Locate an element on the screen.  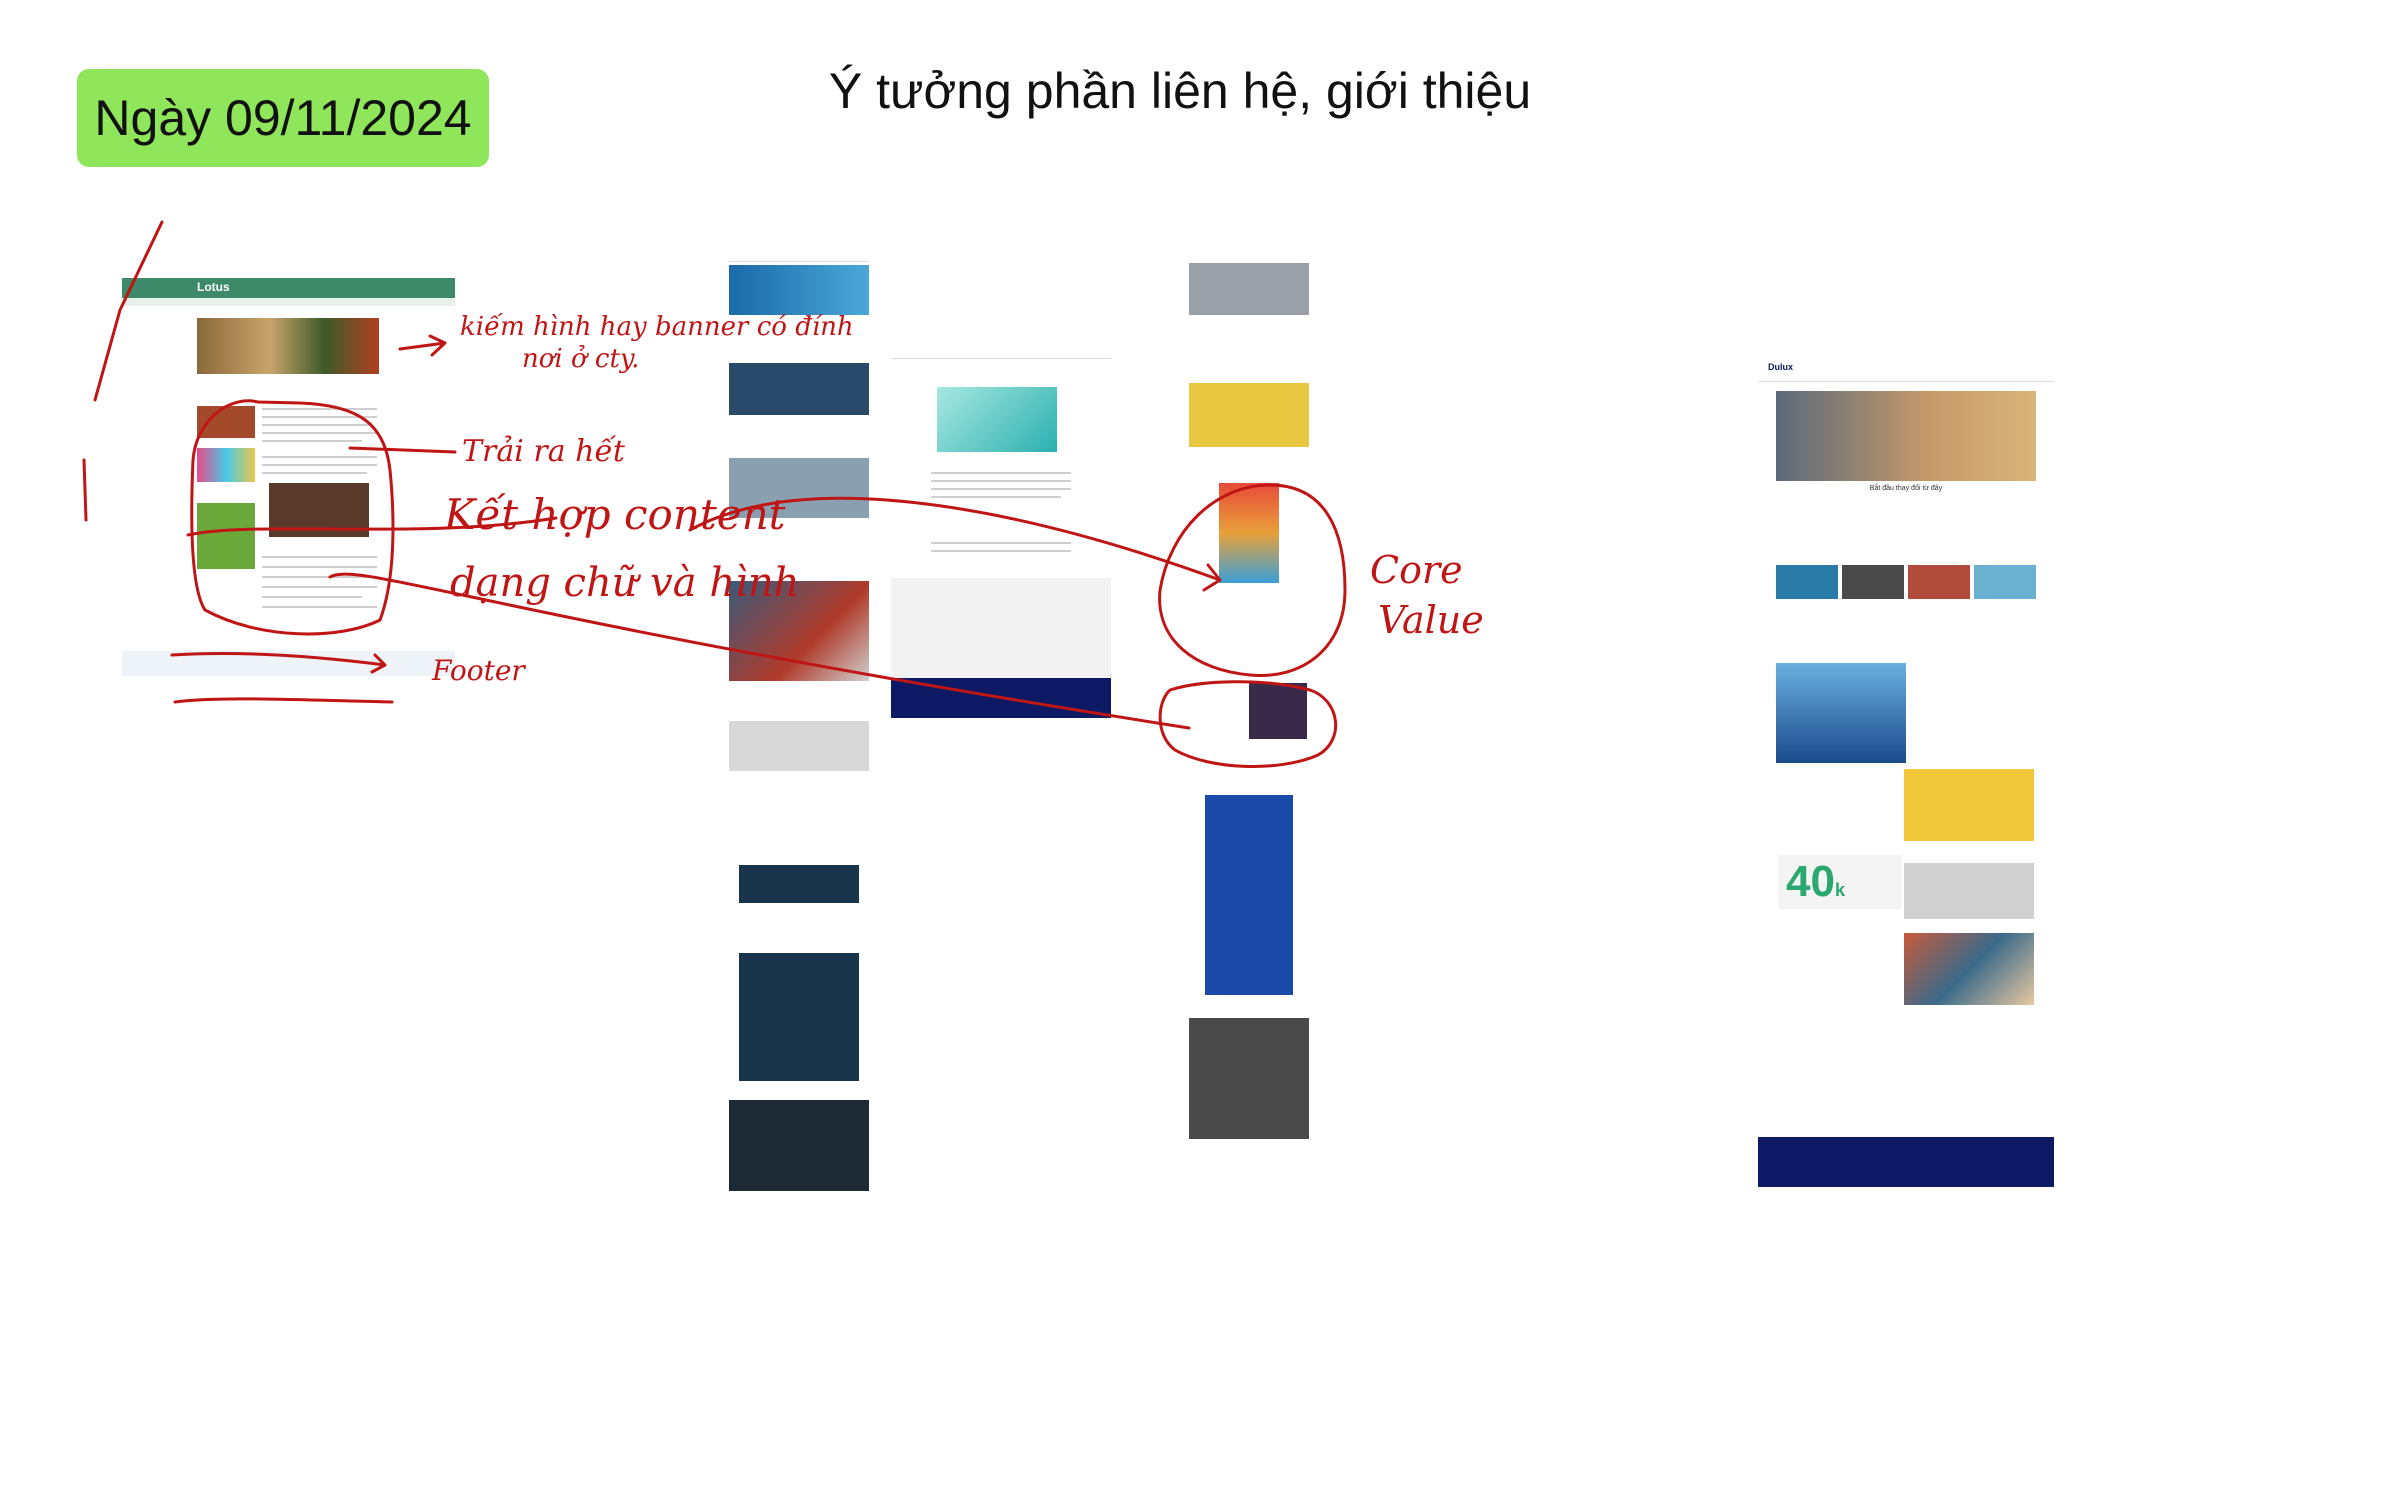
lotus-banner is located at coordinates (288, 346).